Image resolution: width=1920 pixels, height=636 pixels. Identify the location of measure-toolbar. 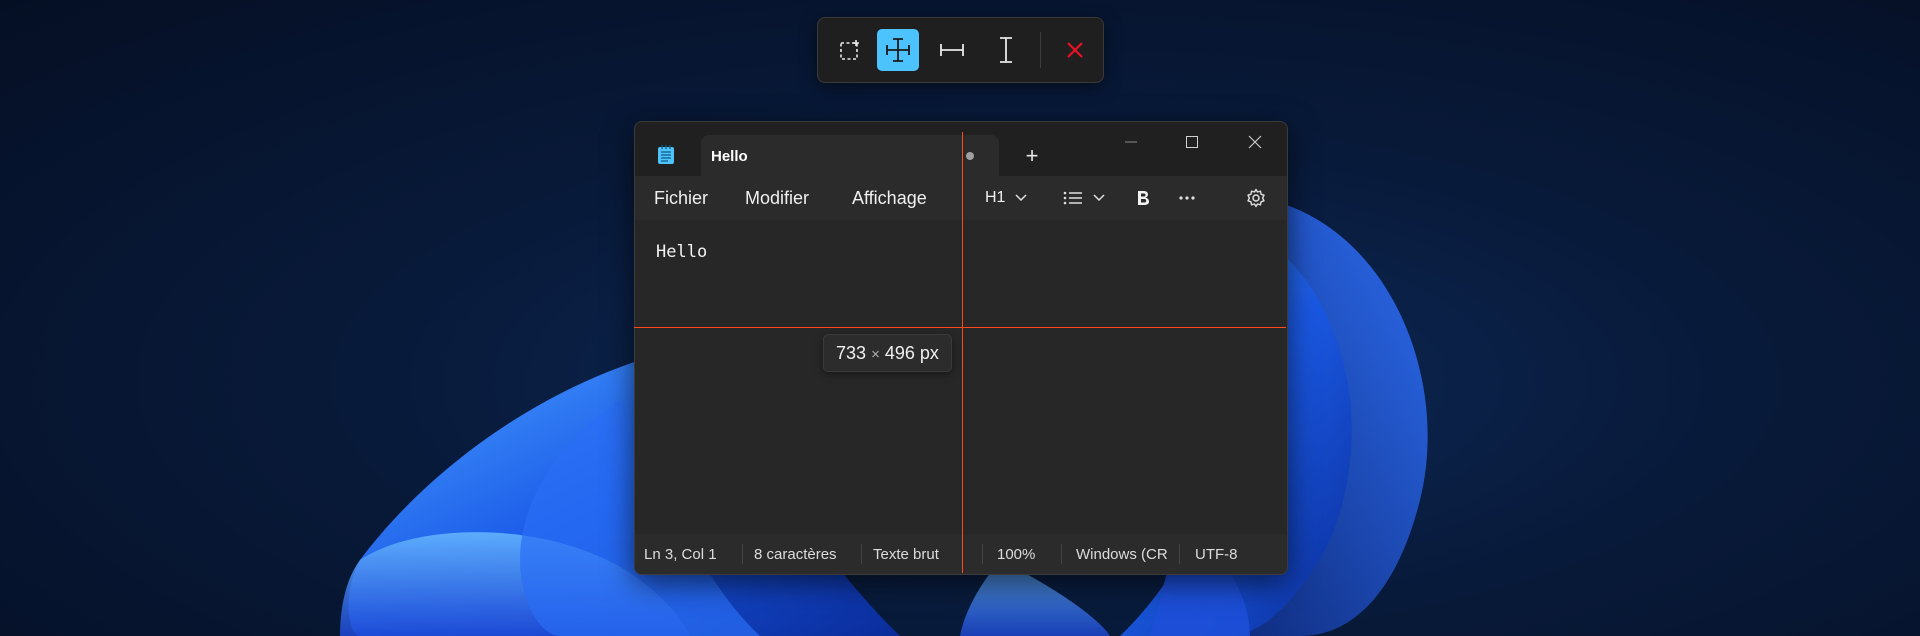
(960, 50).